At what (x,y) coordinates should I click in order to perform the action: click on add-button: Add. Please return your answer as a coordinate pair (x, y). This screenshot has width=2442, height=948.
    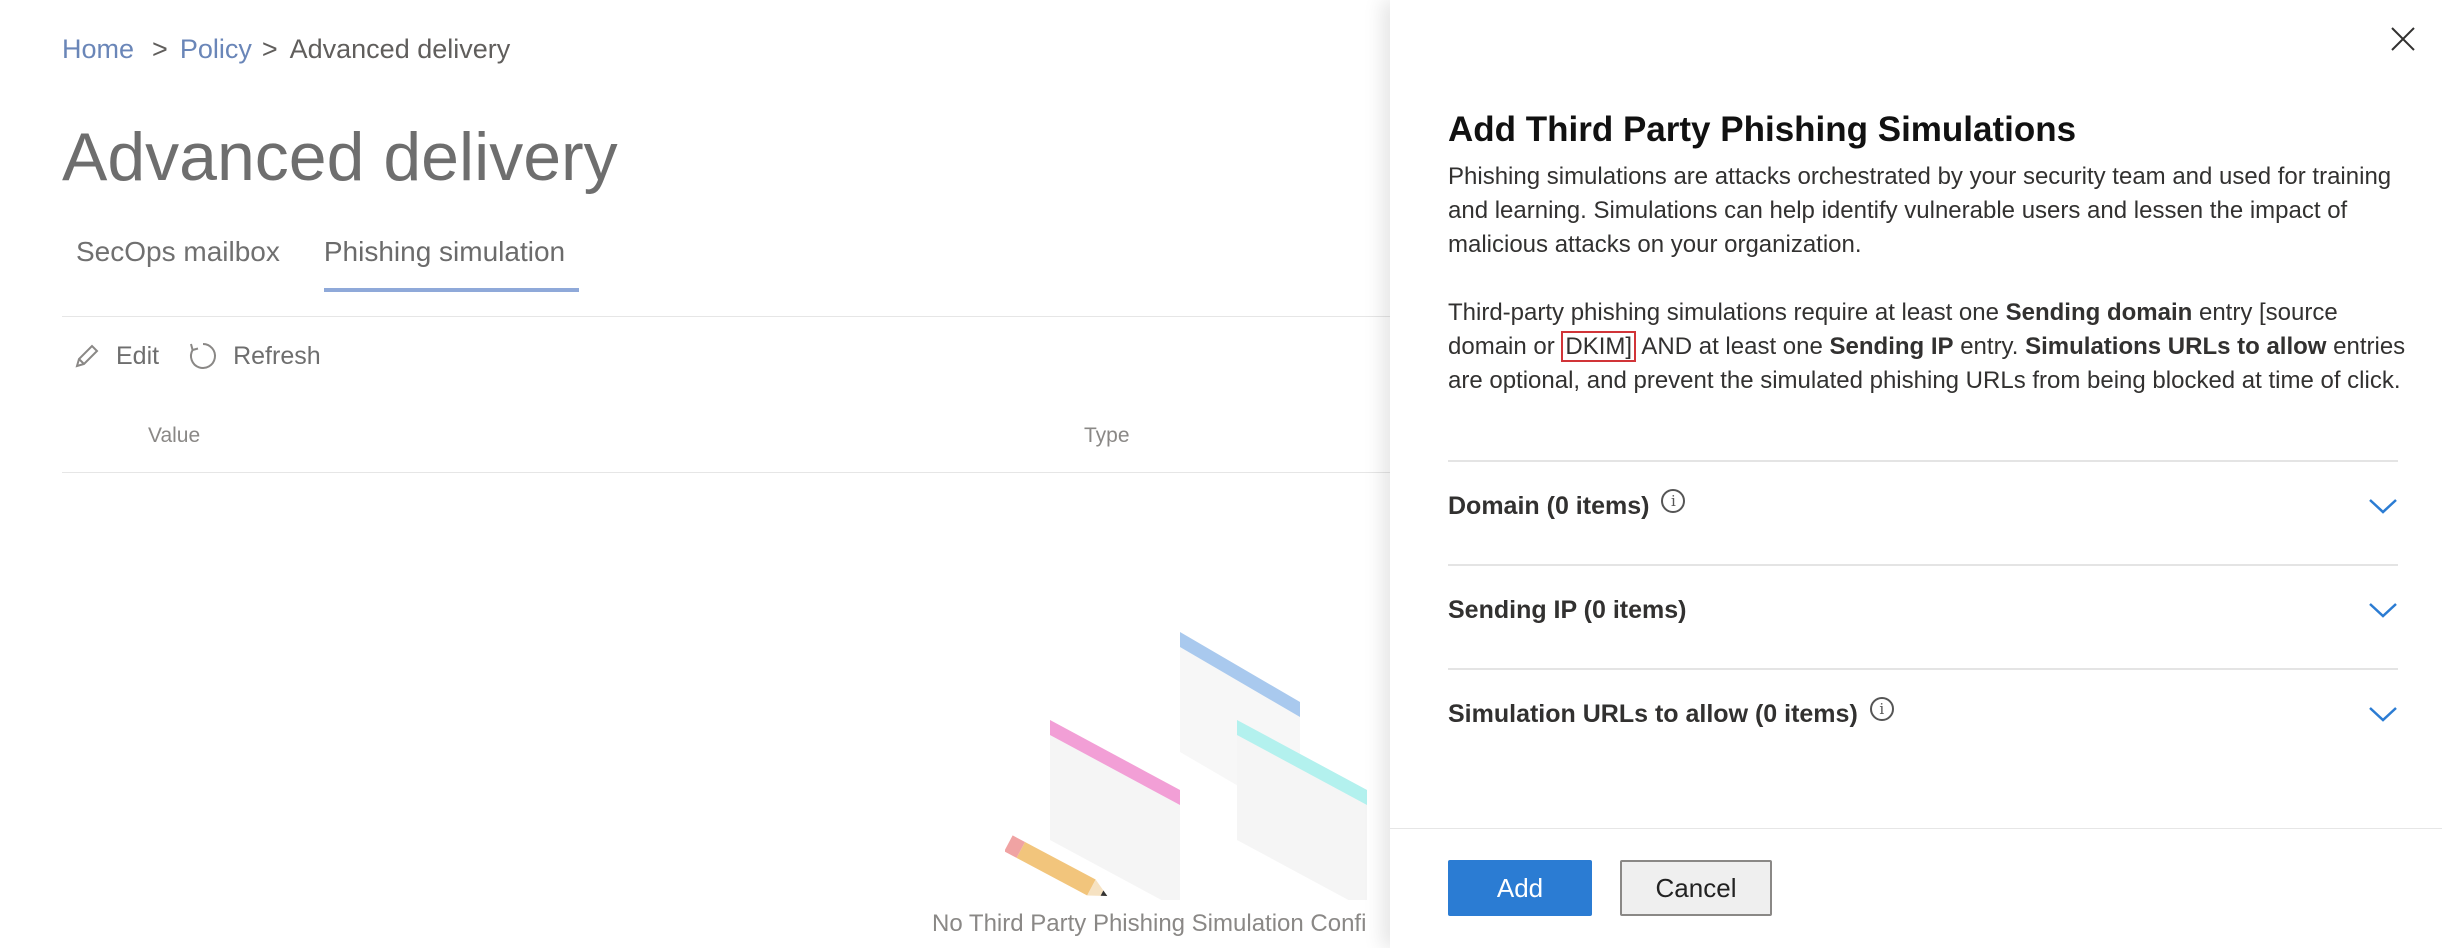
    Looking at the image, I should click on (1520, 888).